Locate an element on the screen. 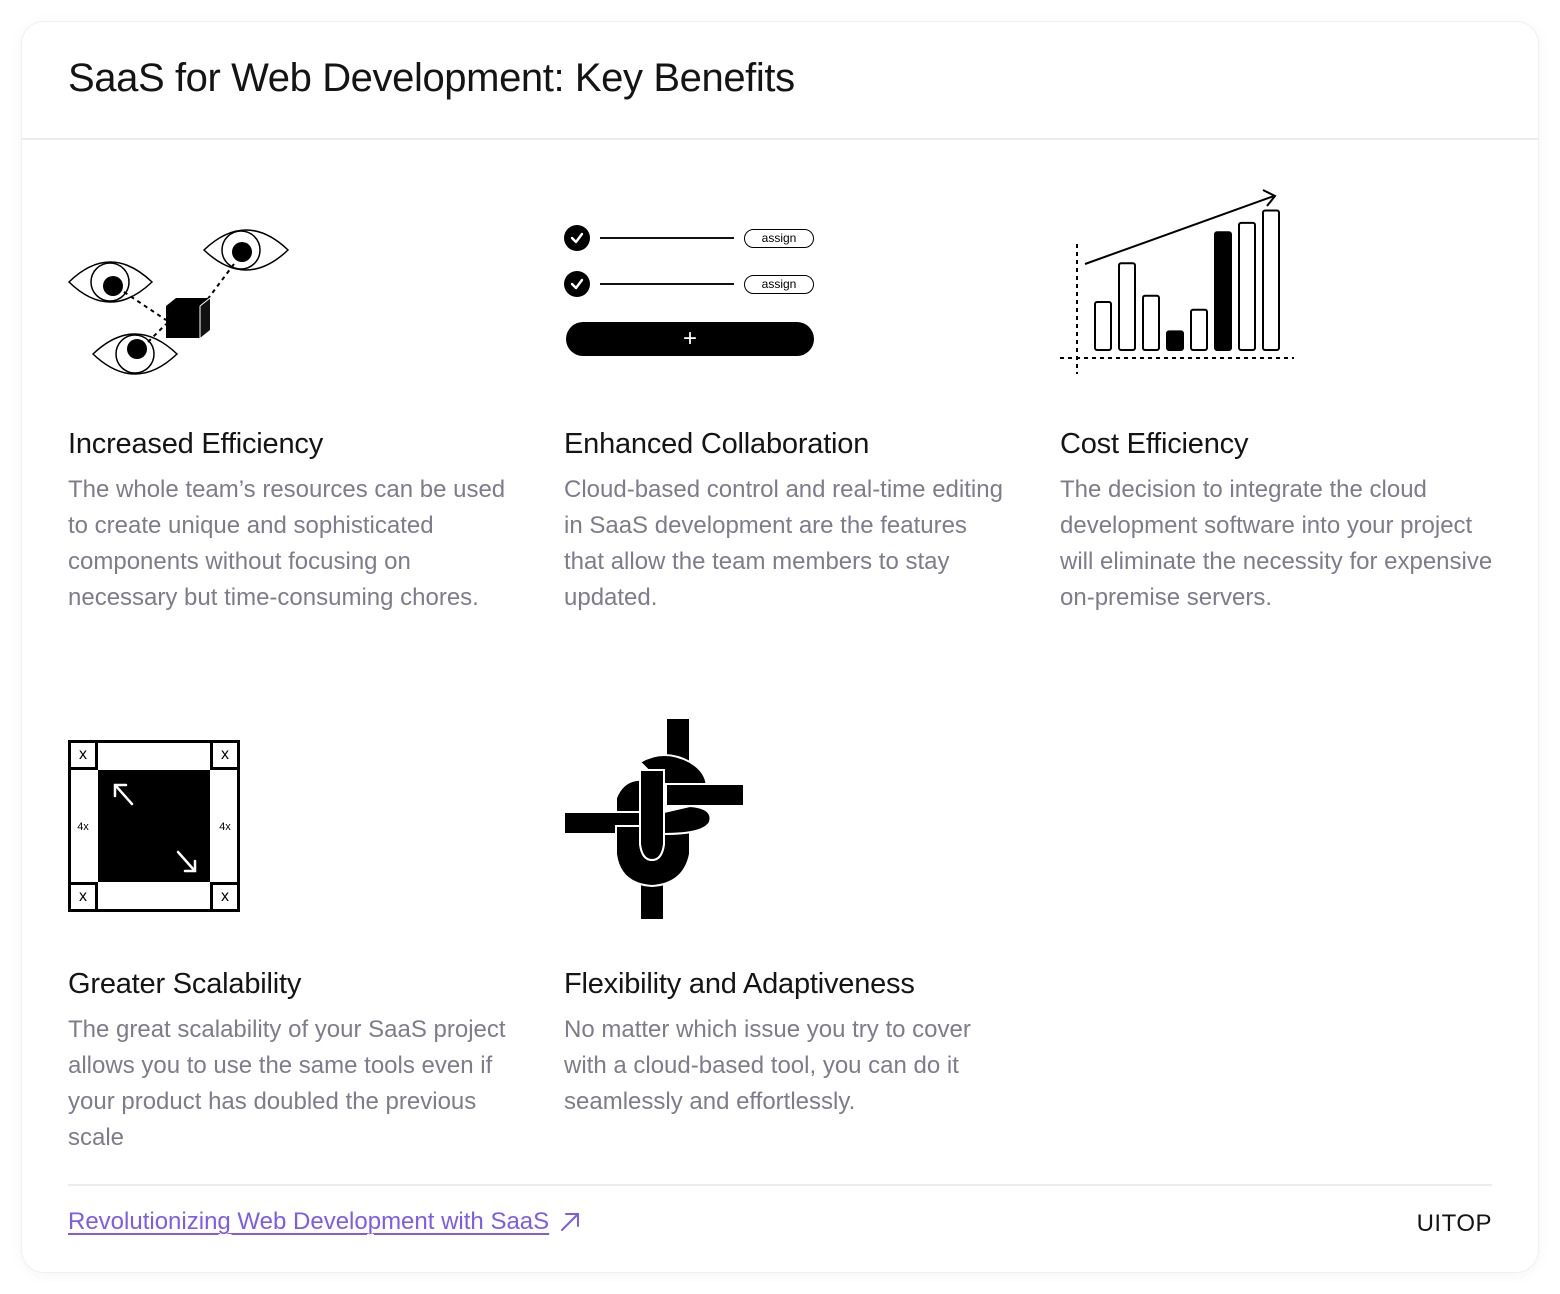  plus-icon: + is located at coordinates (689, 338).